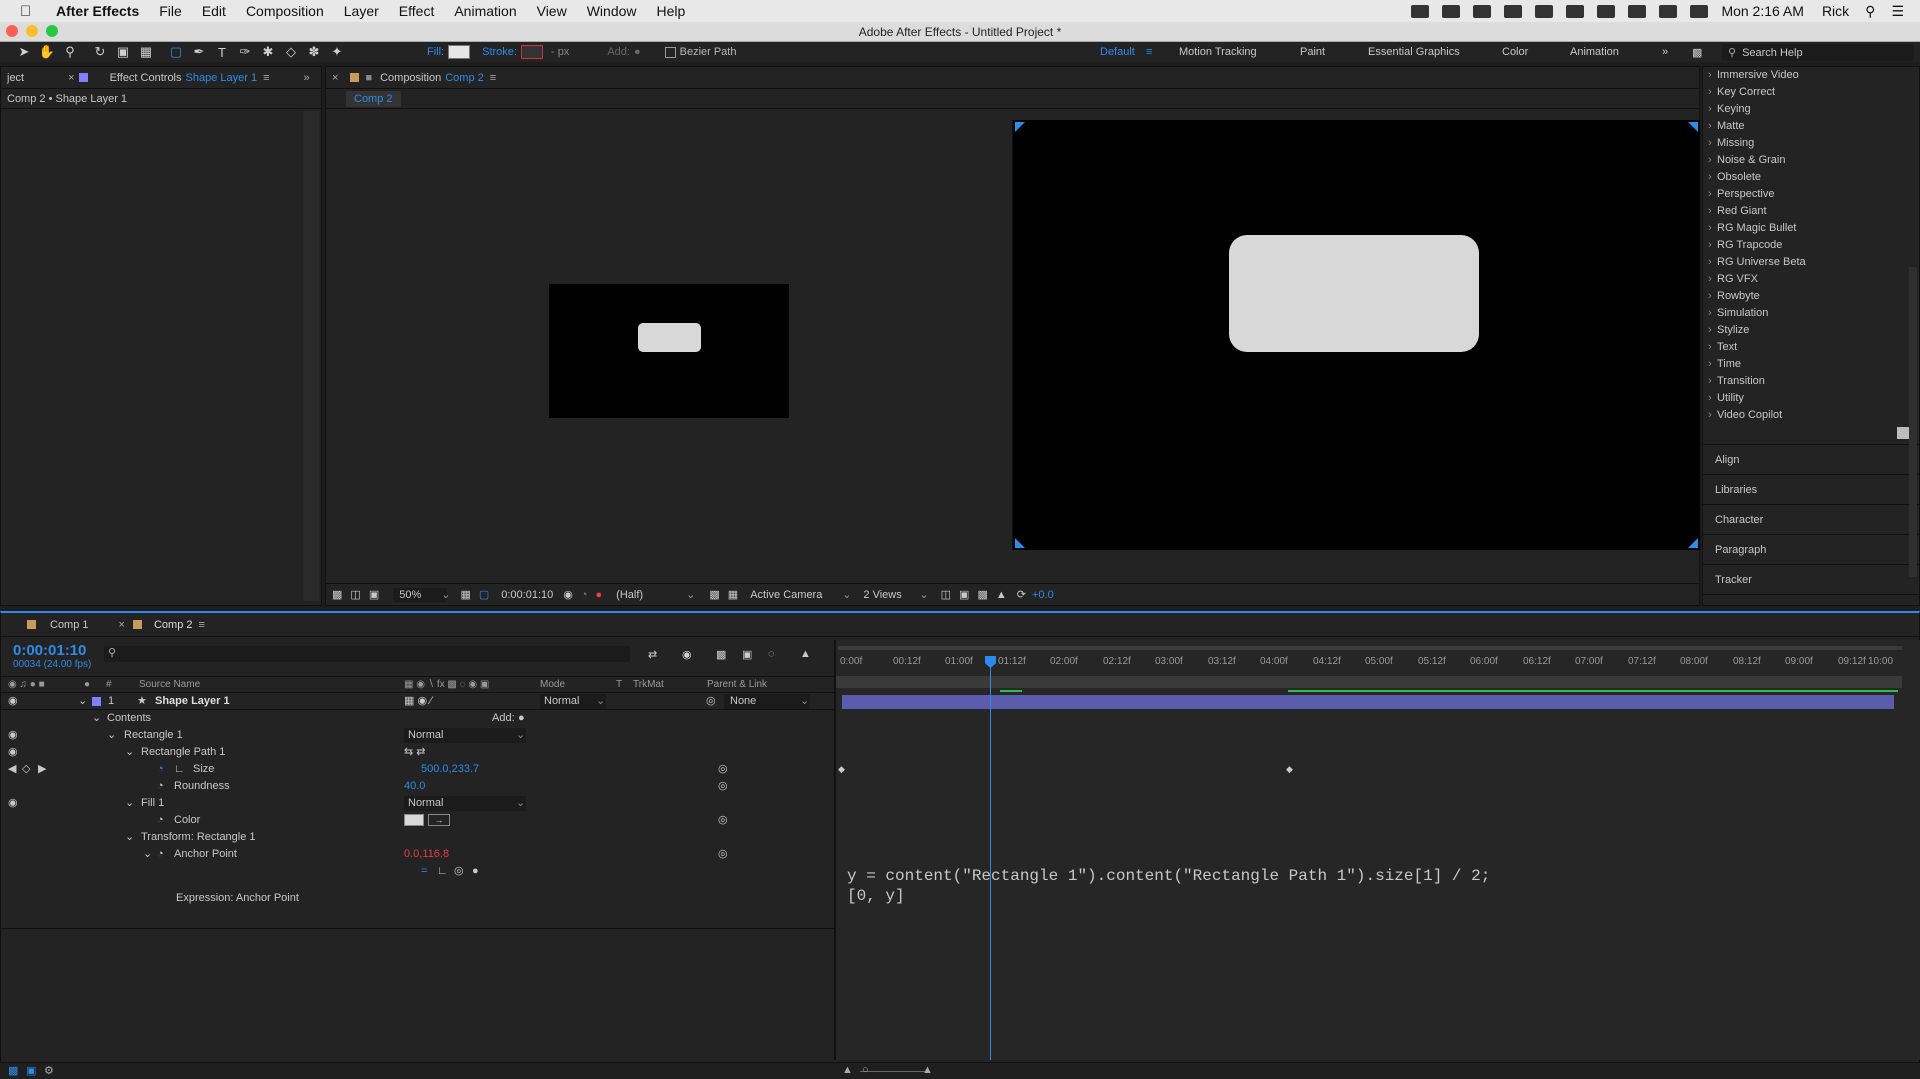 Image resolution: width=1920 pixels, height=1079 pixels. What do you see at coordinates (1811, 599) in the screenshot?
I see `content-aware-fill-panel: Content-Aware Fill` at bounding box center [1811, 599].